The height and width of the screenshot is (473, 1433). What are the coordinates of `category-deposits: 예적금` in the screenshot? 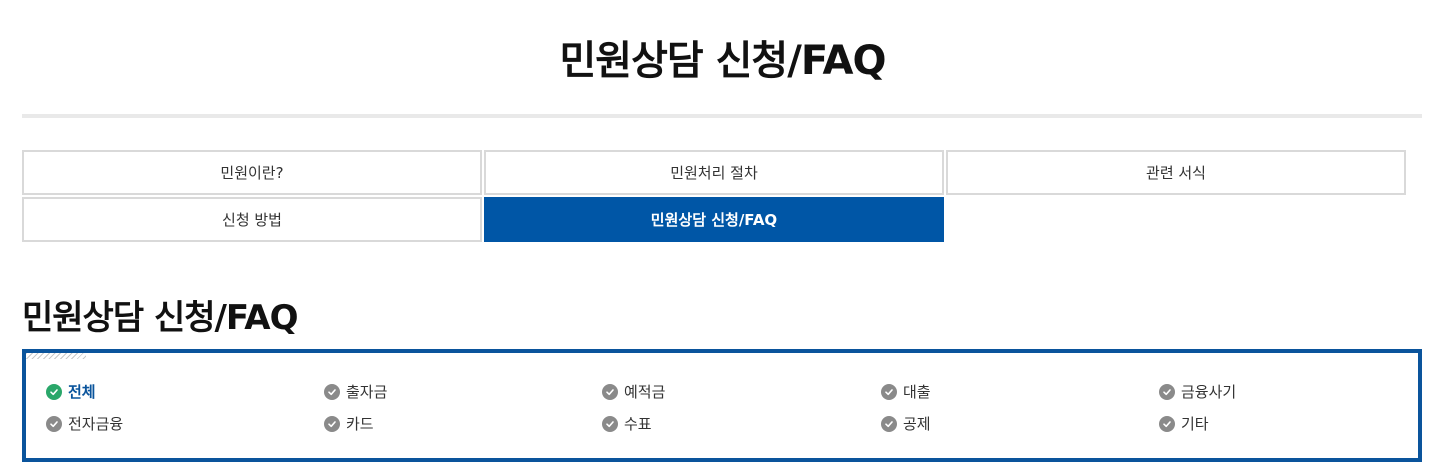 It's located at (633, 391).